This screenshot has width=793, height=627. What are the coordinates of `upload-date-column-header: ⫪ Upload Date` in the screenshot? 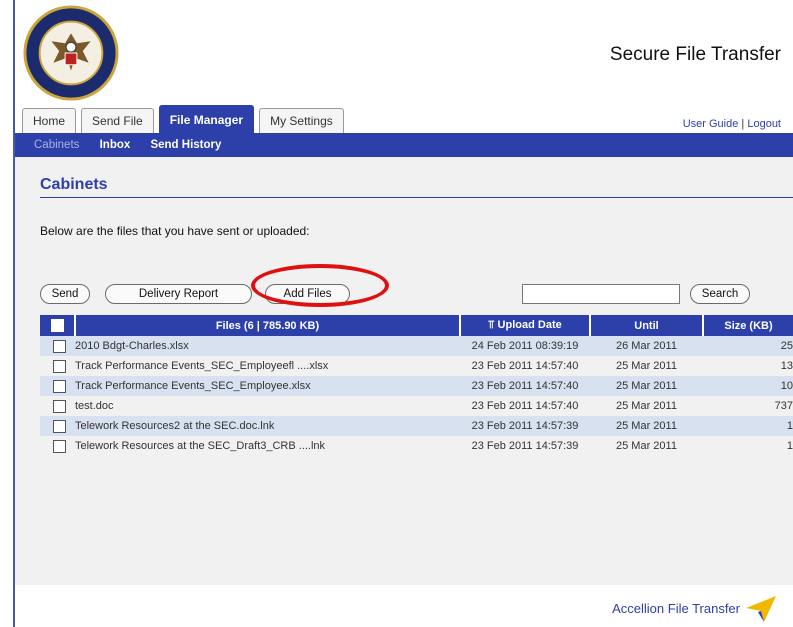 It's located at (525, 325).